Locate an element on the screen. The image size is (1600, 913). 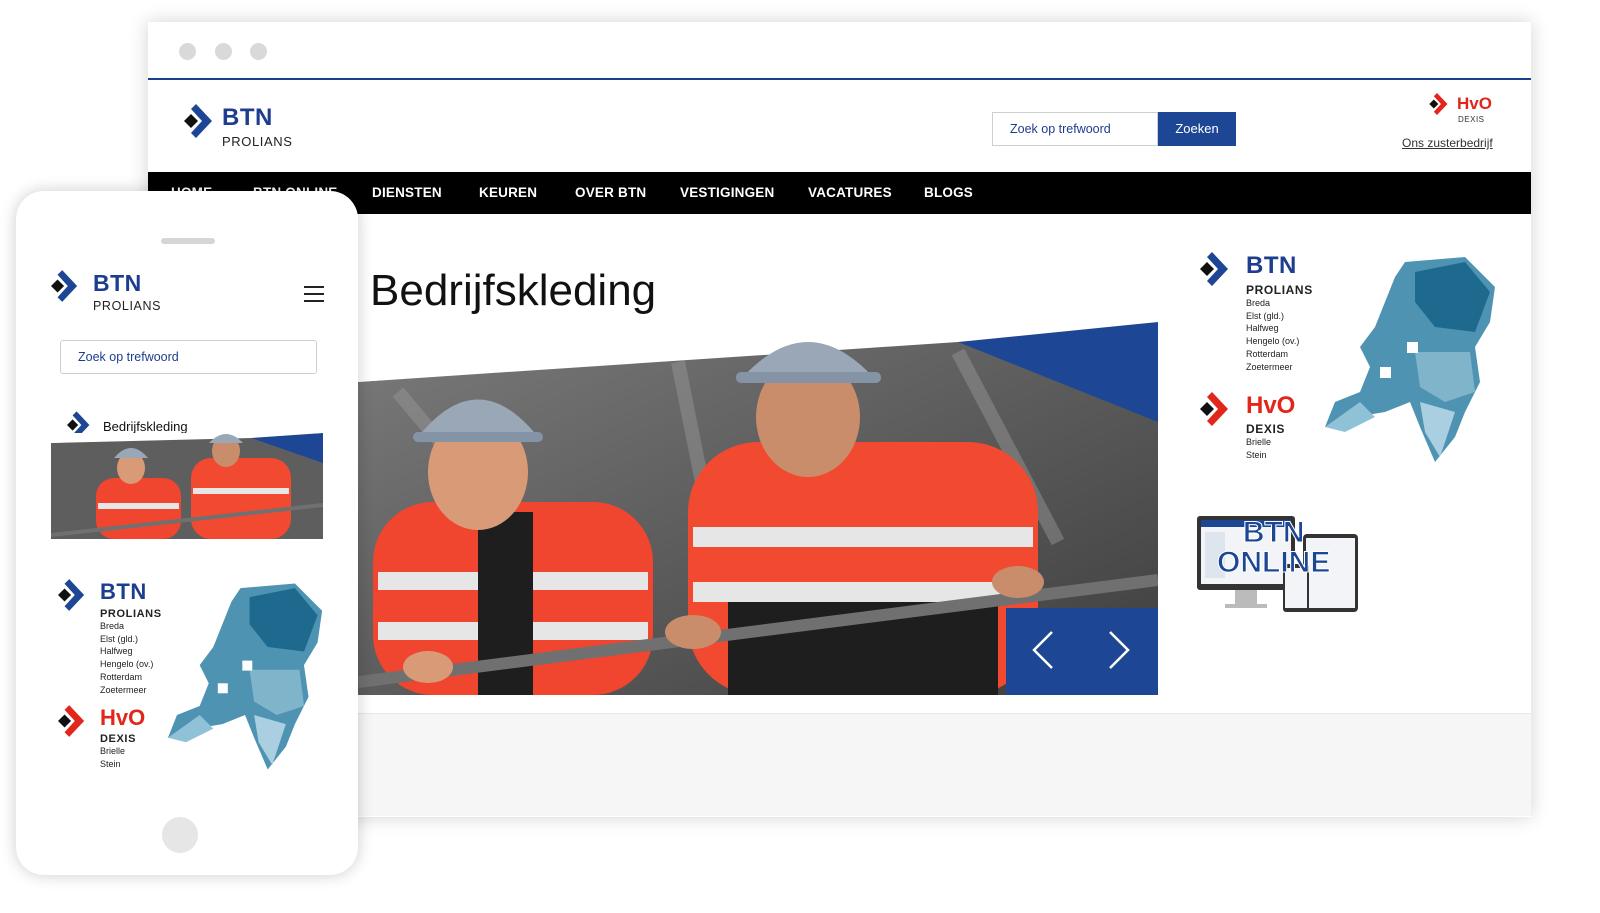
mobile-btn-prolians-logo: BTN PROLIANS is located at coordinates (106, 291).